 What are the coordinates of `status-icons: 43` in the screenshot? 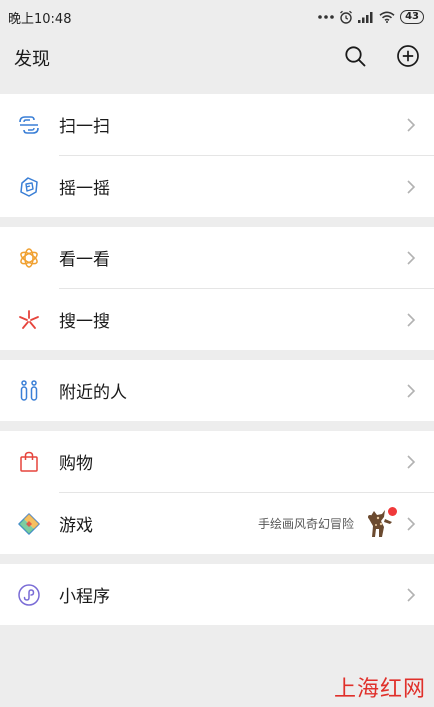 It's located at (371, 17).